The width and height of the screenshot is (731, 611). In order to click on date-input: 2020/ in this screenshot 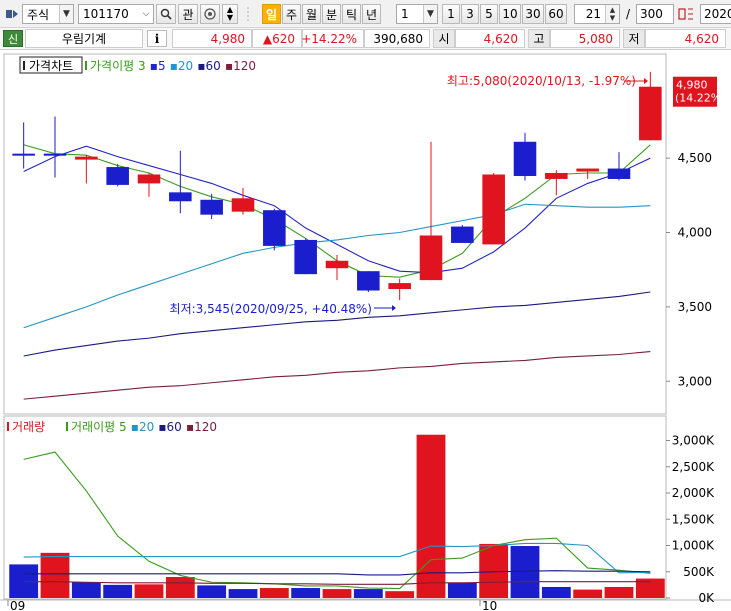, I will do `click(715, 14)`.